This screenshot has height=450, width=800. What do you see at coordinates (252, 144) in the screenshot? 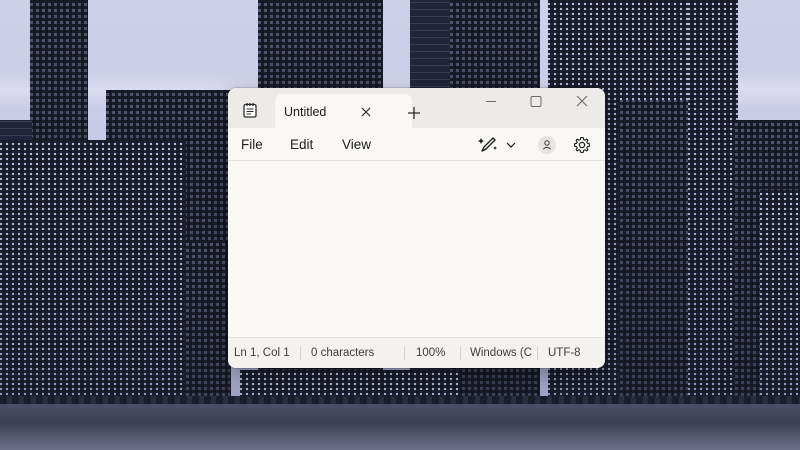
I see `menu-file: File` at bounding box center [252, 144].